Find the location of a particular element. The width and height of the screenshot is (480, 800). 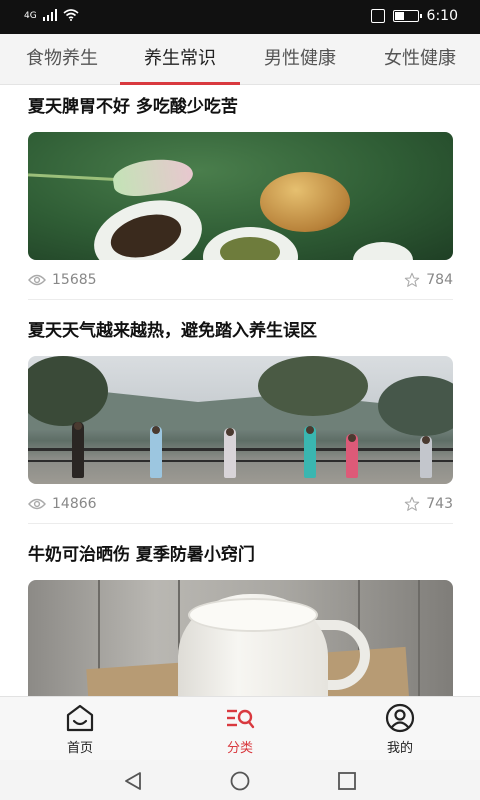

user-profile-icon is located at coordinates (400, 718).